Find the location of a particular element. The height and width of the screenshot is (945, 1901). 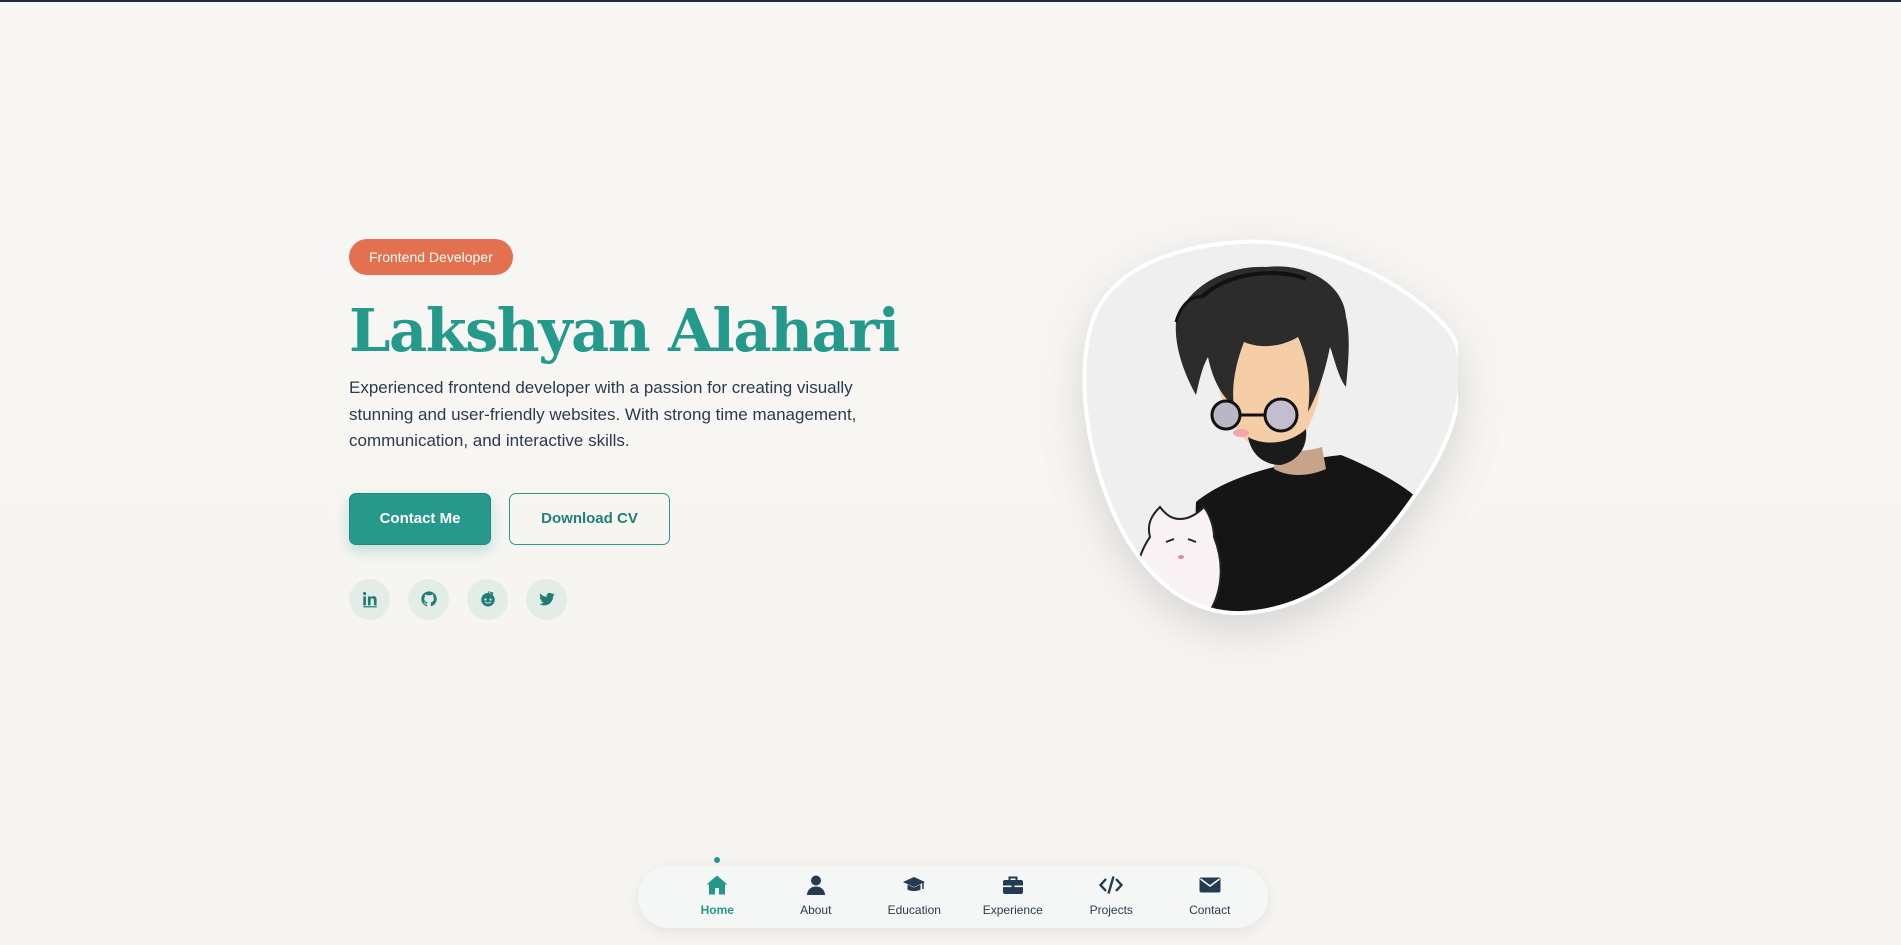

role-badge: Frontend Developer is located at coordinates (431, 257).